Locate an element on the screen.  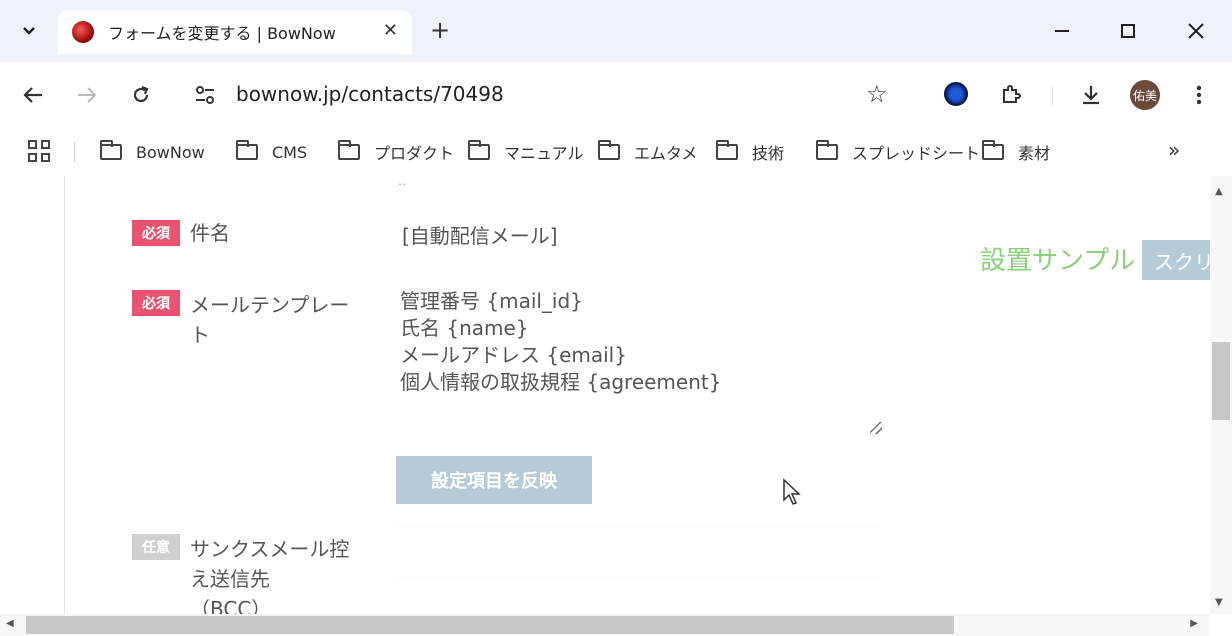
extension-globe-icon is located at coordinates (956, 94).